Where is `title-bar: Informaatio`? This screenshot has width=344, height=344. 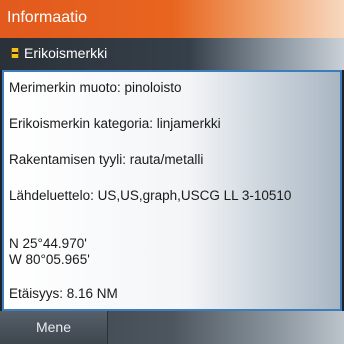
title-bar: Informaatio is located at coordinates (172, 19).